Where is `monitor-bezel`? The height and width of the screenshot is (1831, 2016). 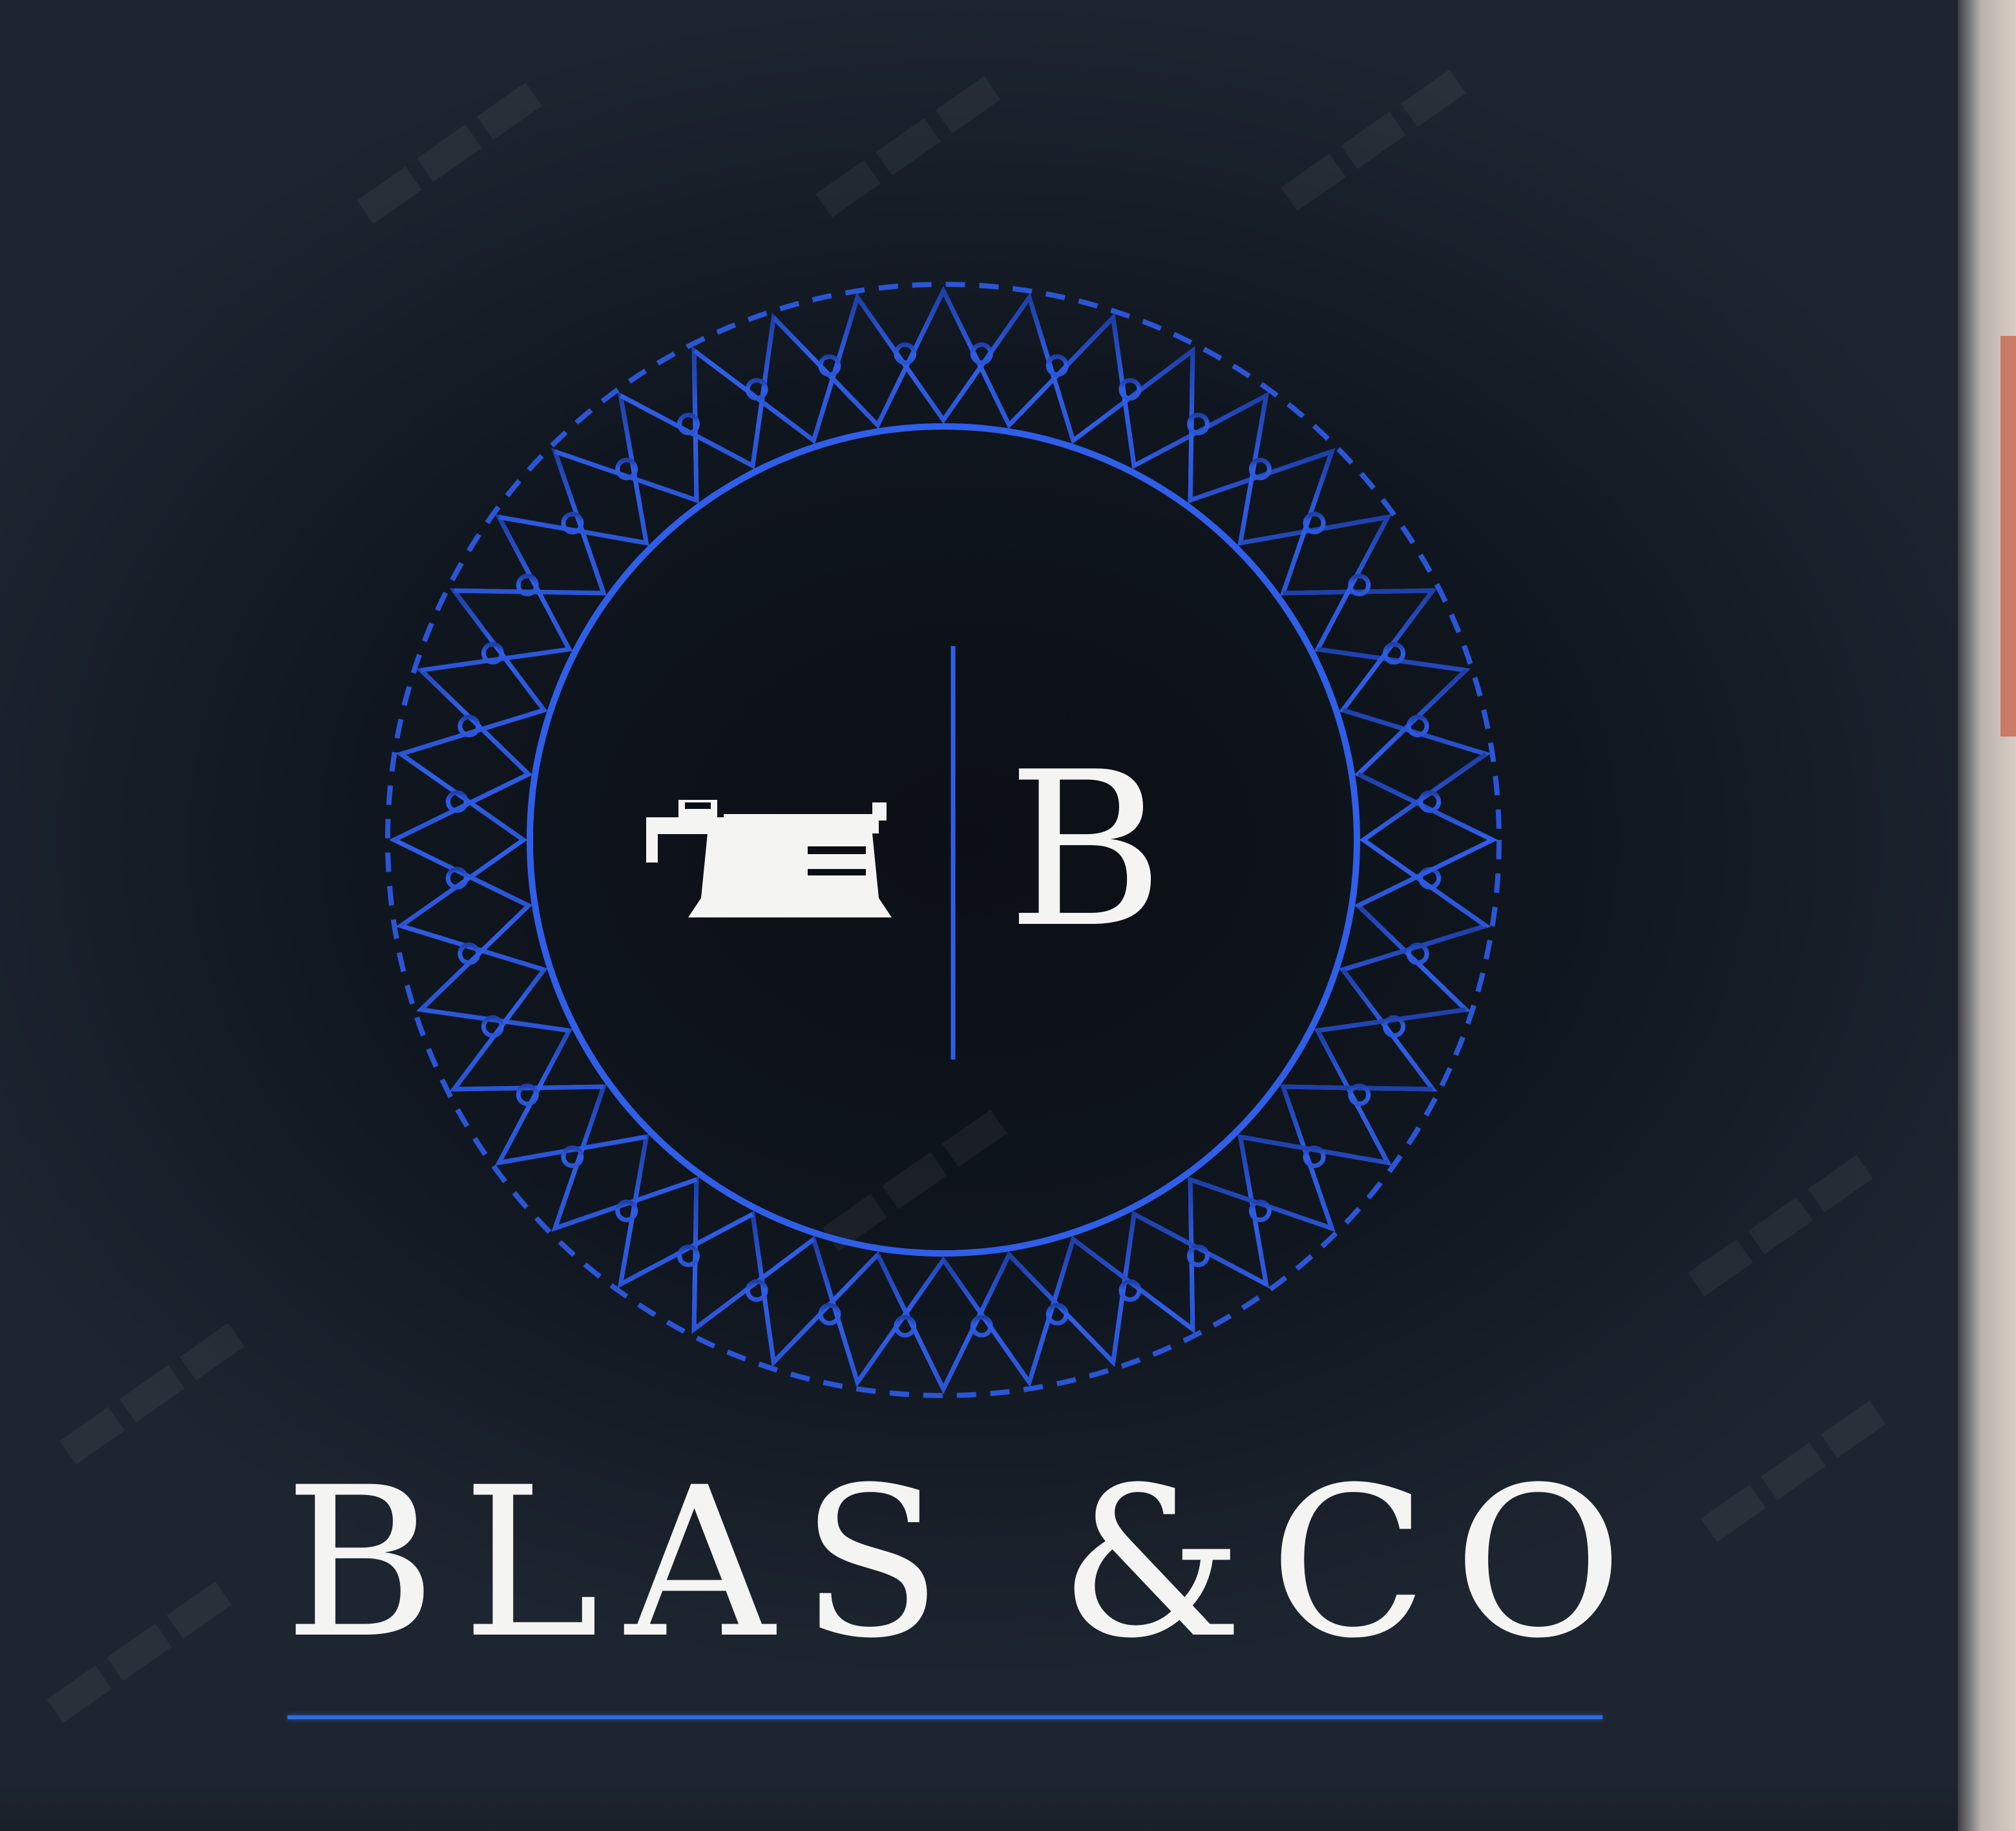 monitor-bezel is located at coordinates (1987, 915).